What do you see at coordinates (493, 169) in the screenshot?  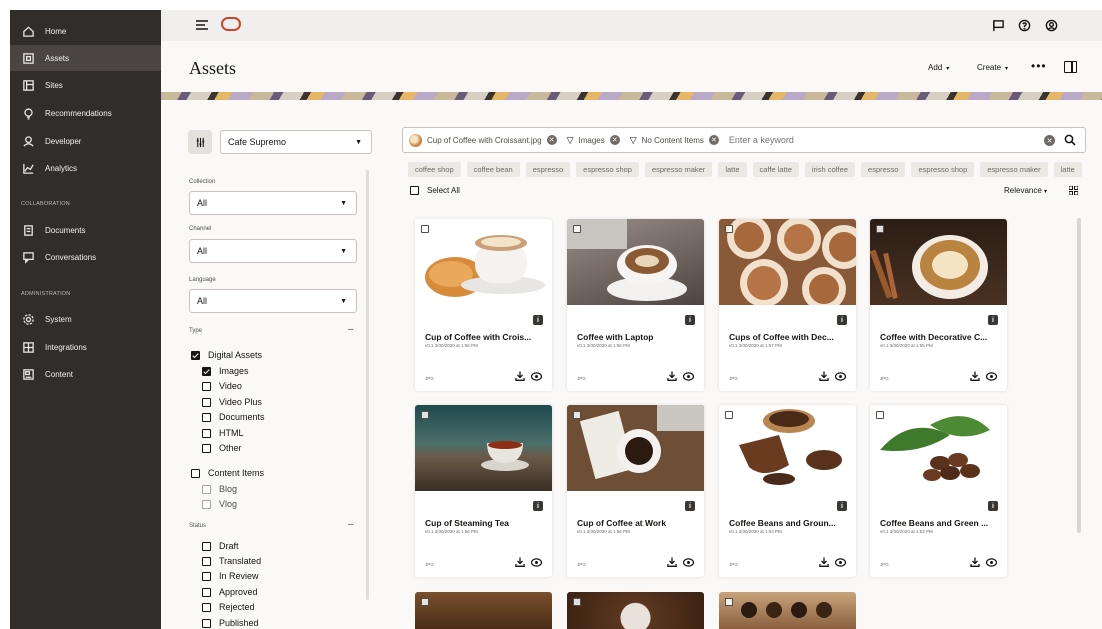 I see `tag: coffee bean` at bounding box center [493, 169].